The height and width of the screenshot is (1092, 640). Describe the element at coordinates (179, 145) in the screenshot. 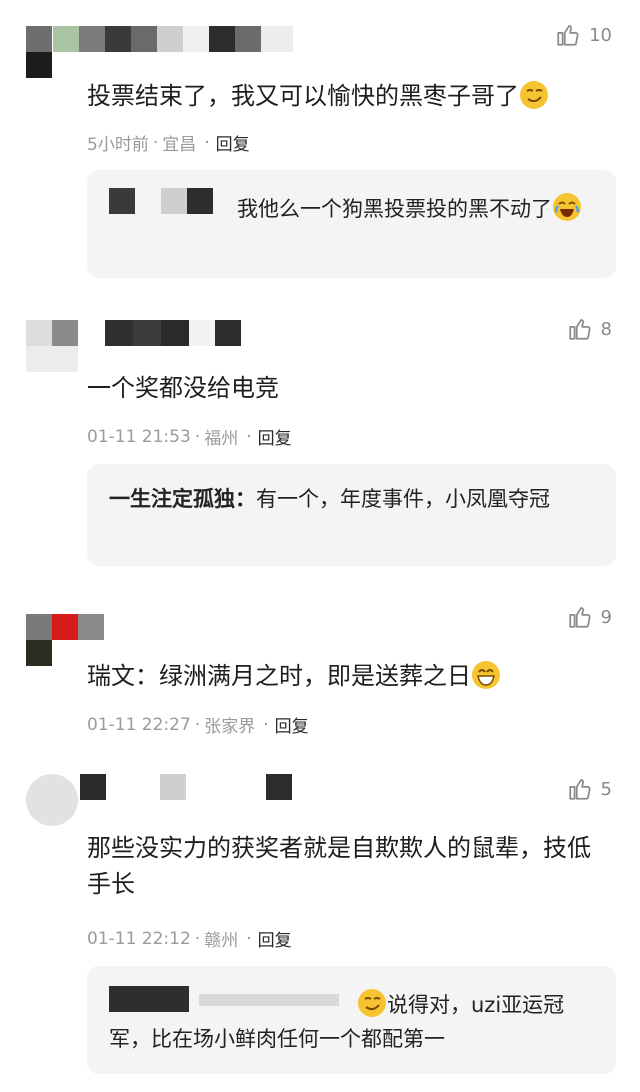

I see `location: 宜昌` at that location.